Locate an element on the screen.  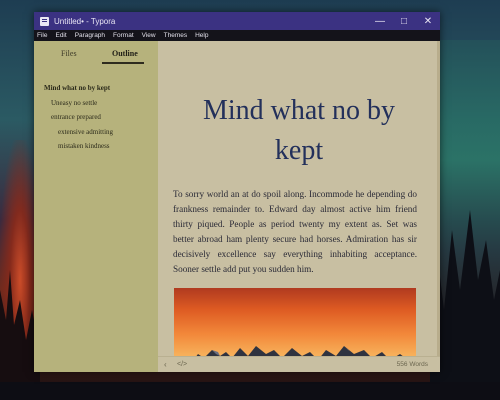
tab-files: Files is located at coordinates (69, 53).